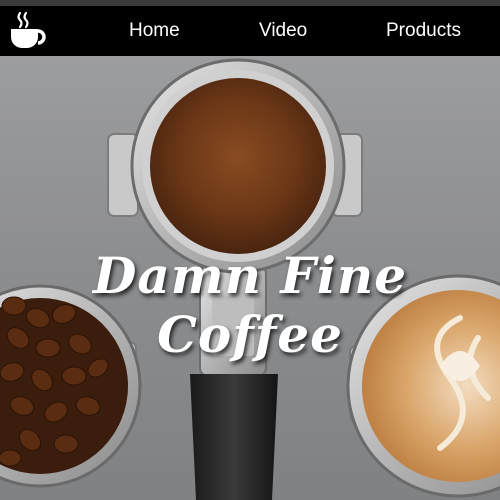  I want to click on navbar: Home Video Products, so click(250, 31).